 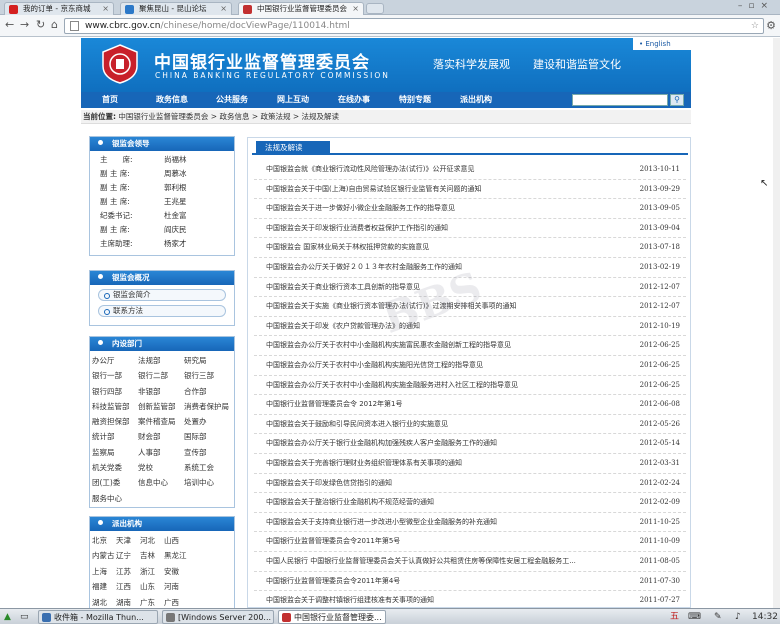 I want to click on branch-link: 河北, so click(x=152, y=540).